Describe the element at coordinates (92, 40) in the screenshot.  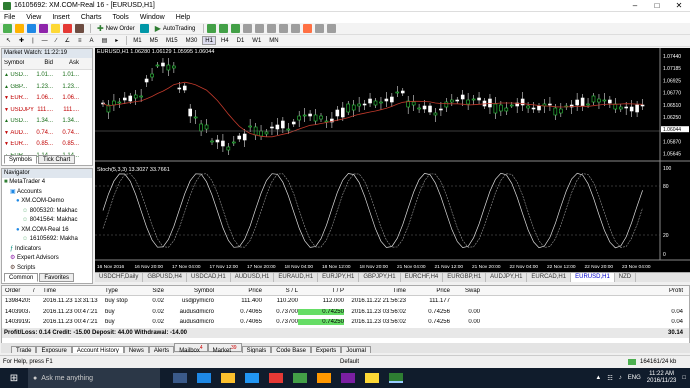
I see `text-icon: A` at that location.